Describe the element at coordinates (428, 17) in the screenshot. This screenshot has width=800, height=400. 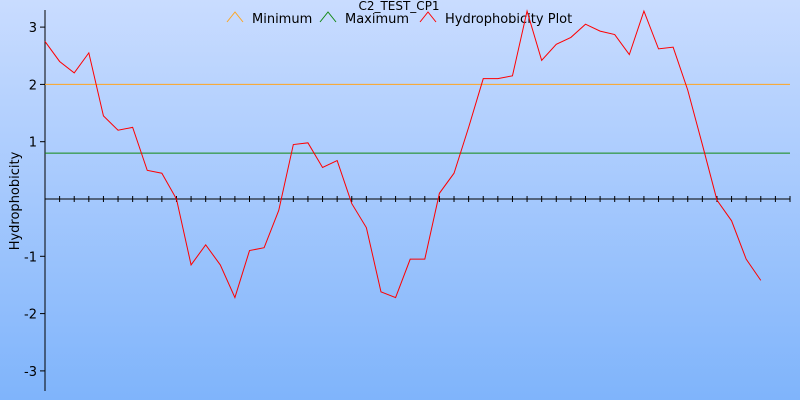
I see `legend-icon-hydrophobicity-plot` at that location.